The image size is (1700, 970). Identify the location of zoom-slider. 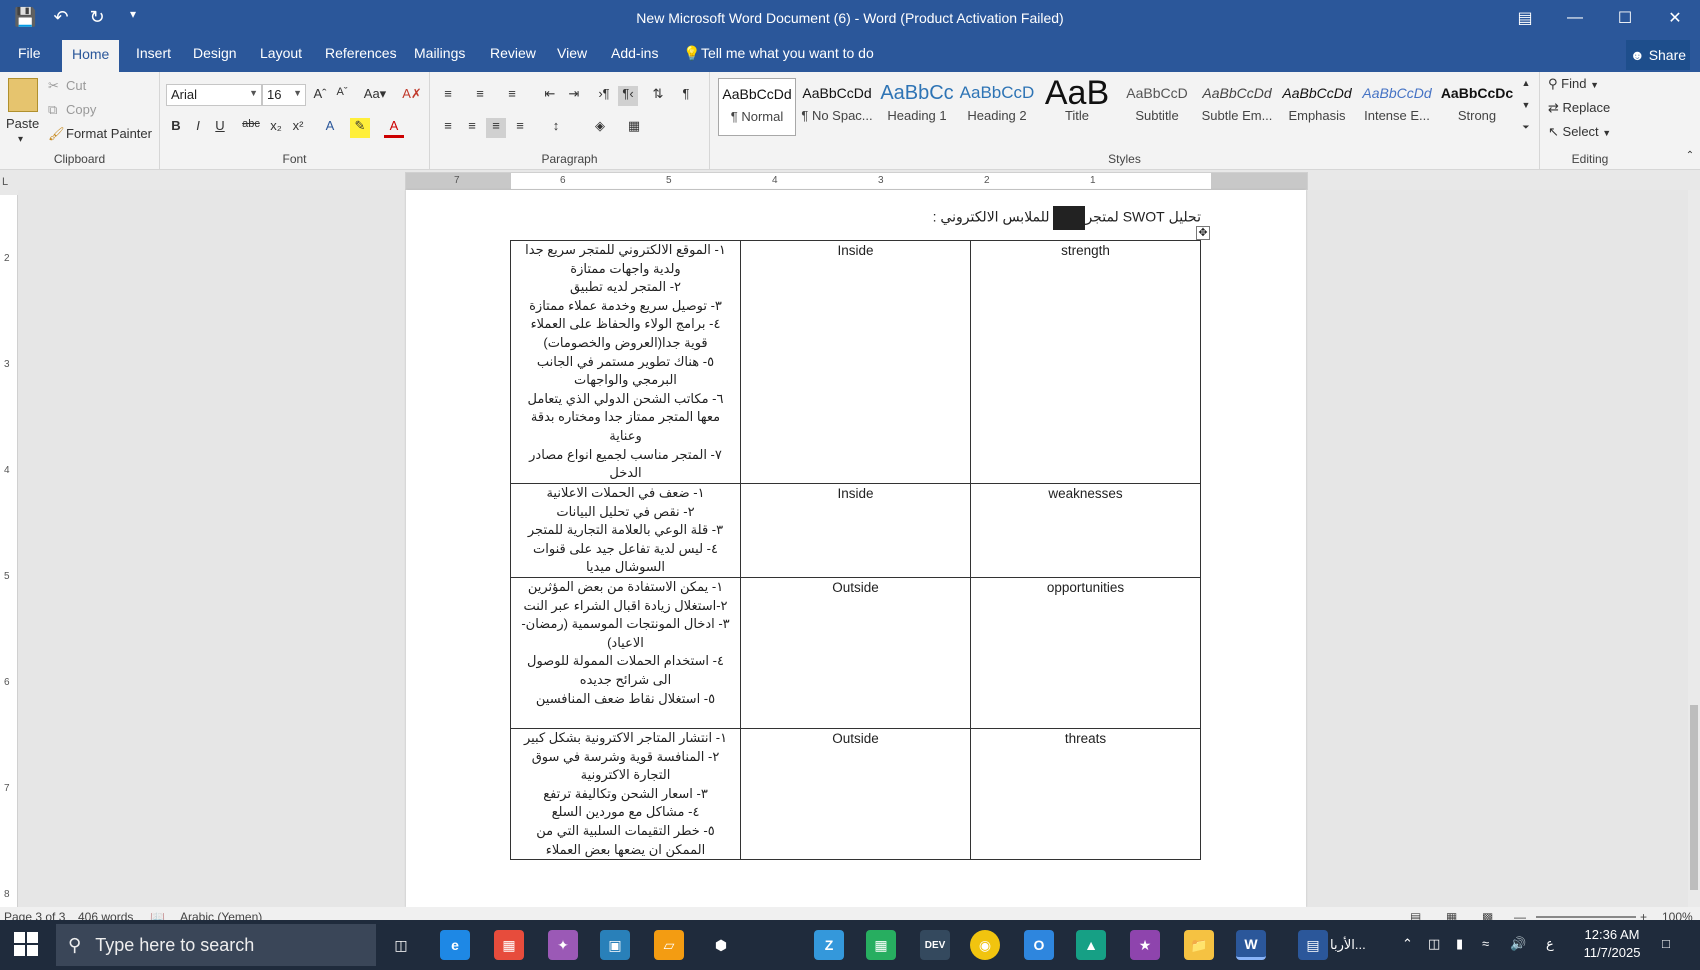
(1586, 917).